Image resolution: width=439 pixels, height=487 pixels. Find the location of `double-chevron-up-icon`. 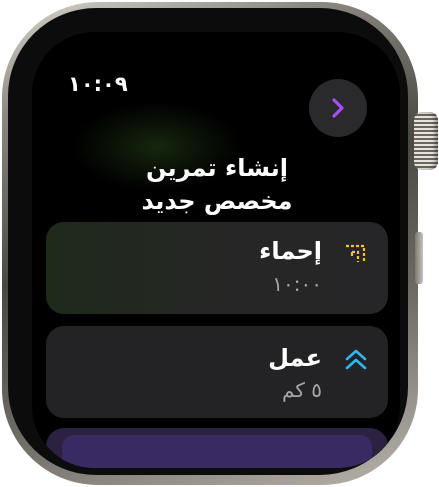

double-chevron-up-icon is located at coordinates (356, 359).